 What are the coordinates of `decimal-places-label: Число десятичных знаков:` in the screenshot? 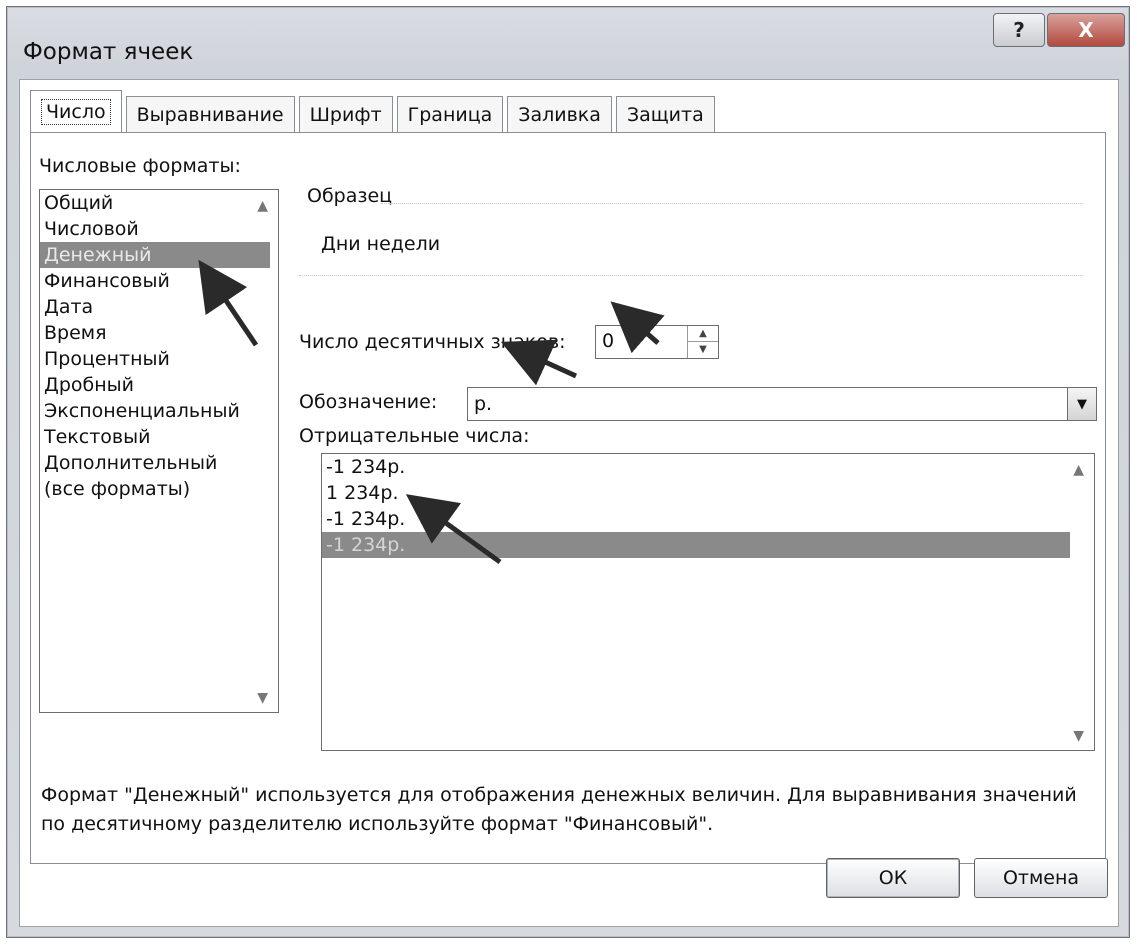 It's located at (432, 342).